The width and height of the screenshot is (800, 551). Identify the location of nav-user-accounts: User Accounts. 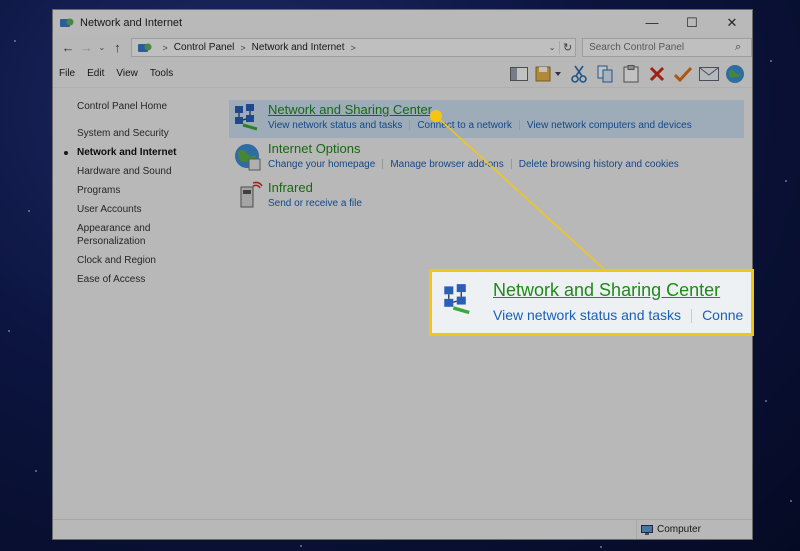
(147, 209).